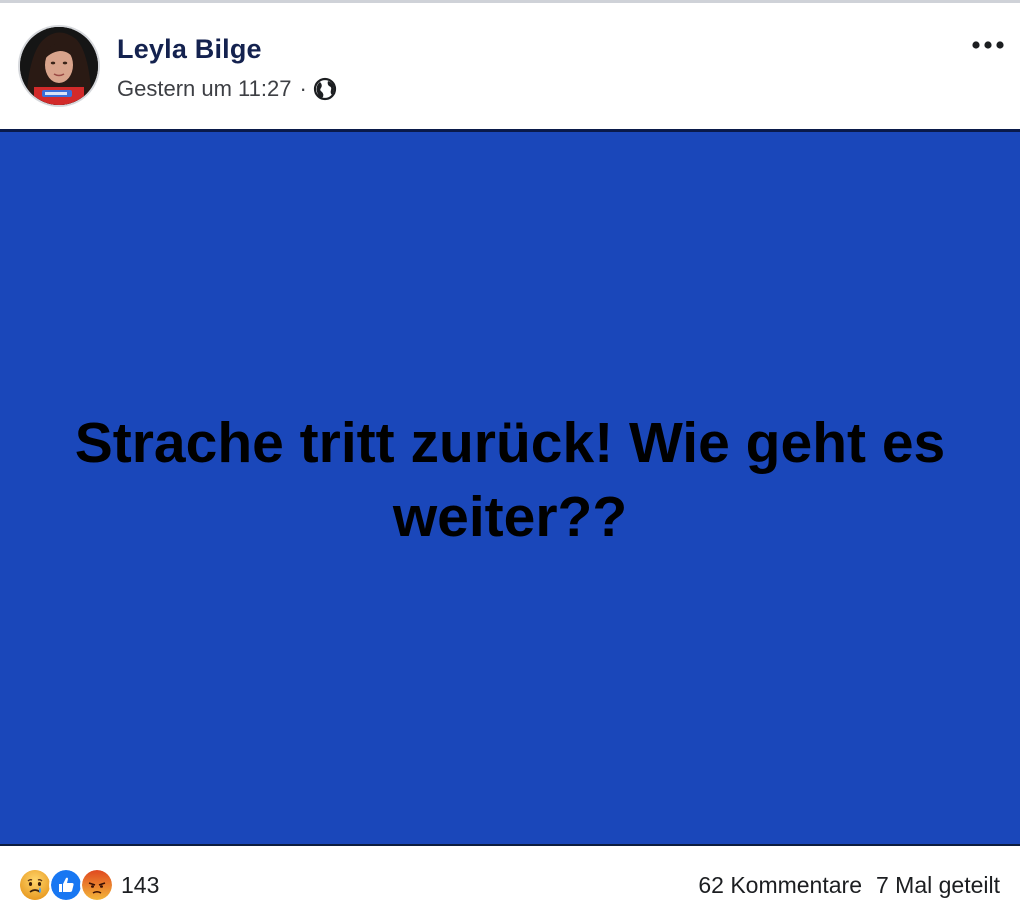 This screenshot has width=1020, height=920. What do you see at coordinates (97, 885) in the screenshot?
I see `angry-reaction-icon` at bounding box center [97, 885].